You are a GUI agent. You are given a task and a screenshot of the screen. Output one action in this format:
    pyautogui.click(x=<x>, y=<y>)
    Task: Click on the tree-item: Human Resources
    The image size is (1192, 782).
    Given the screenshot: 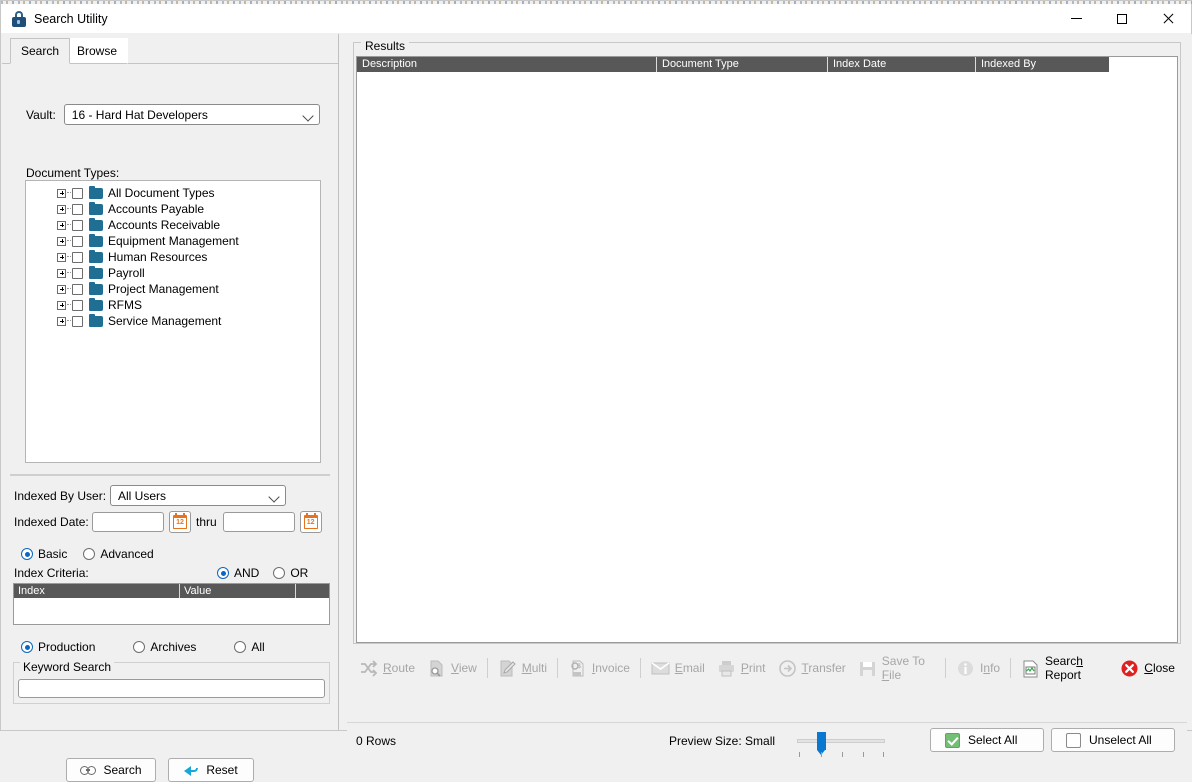 What is the action you would take?
    pyautogui.click(x=173, y=257)
    